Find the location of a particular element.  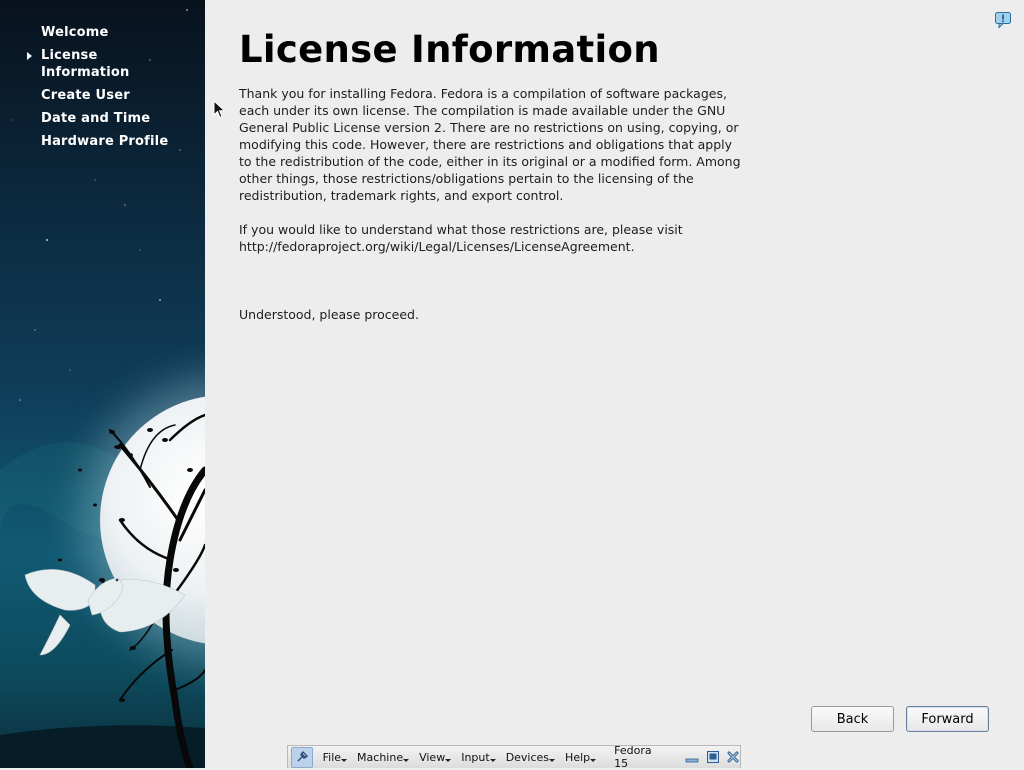

mouse-pointer-icon is located at coordinates (219, 109).